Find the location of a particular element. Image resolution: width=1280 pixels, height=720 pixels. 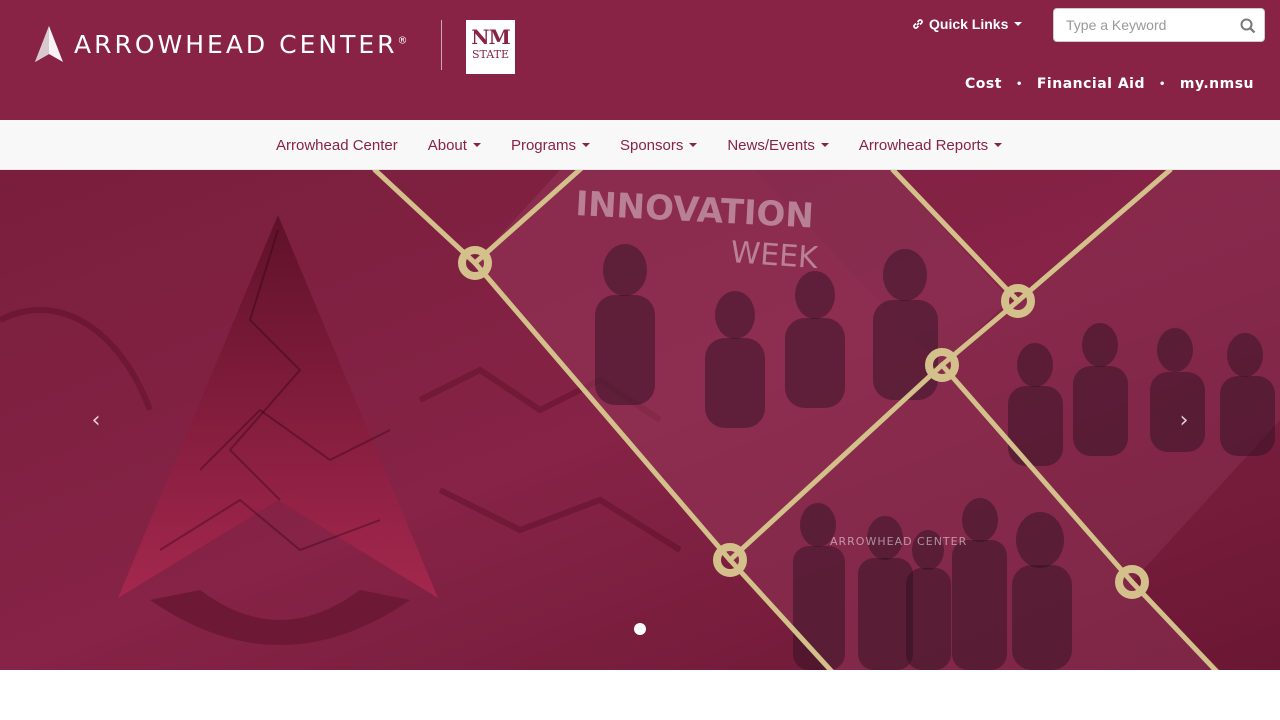

nav-item-about: About is located at coordinates (454, 145).